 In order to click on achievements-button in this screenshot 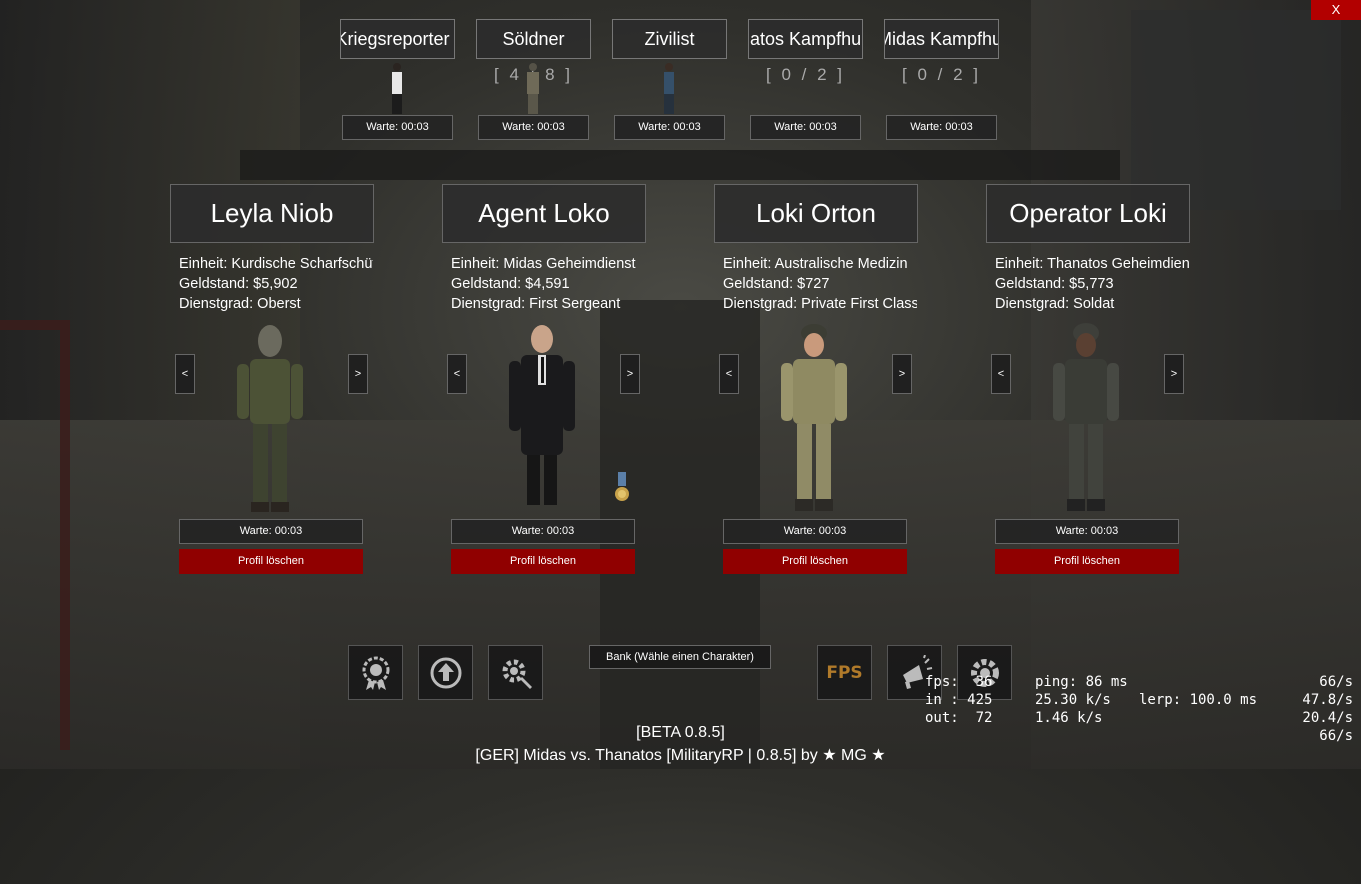, I will do `click(375, 672)`.